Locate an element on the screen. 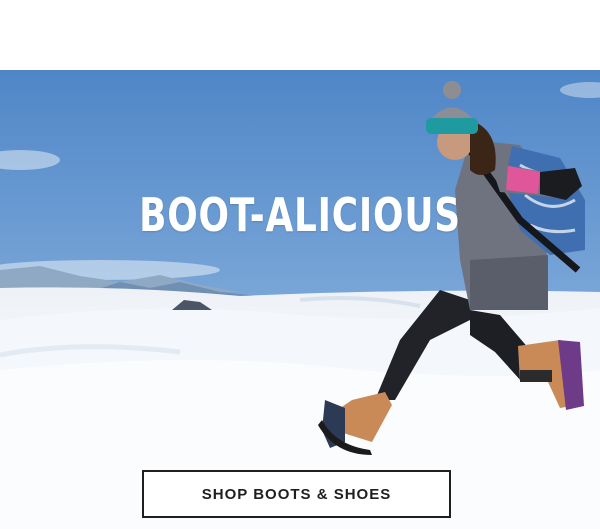 The image size is (600, 529). shop-boots-and-shoes-button: SHOP BOOTS & SHOES is located at coordinates (296, 494).